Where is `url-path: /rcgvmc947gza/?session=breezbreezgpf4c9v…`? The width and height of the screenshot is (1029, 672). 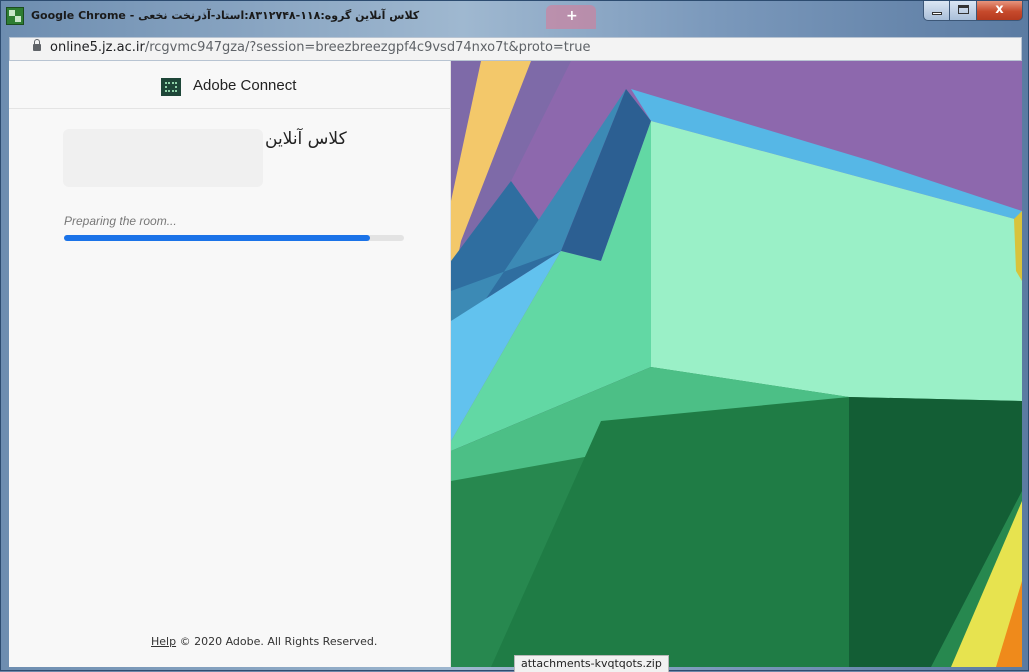 url-path: /rcgvmc947gza/?session=breezbreezgpf4c9v… is located at coordinates (367, 47).